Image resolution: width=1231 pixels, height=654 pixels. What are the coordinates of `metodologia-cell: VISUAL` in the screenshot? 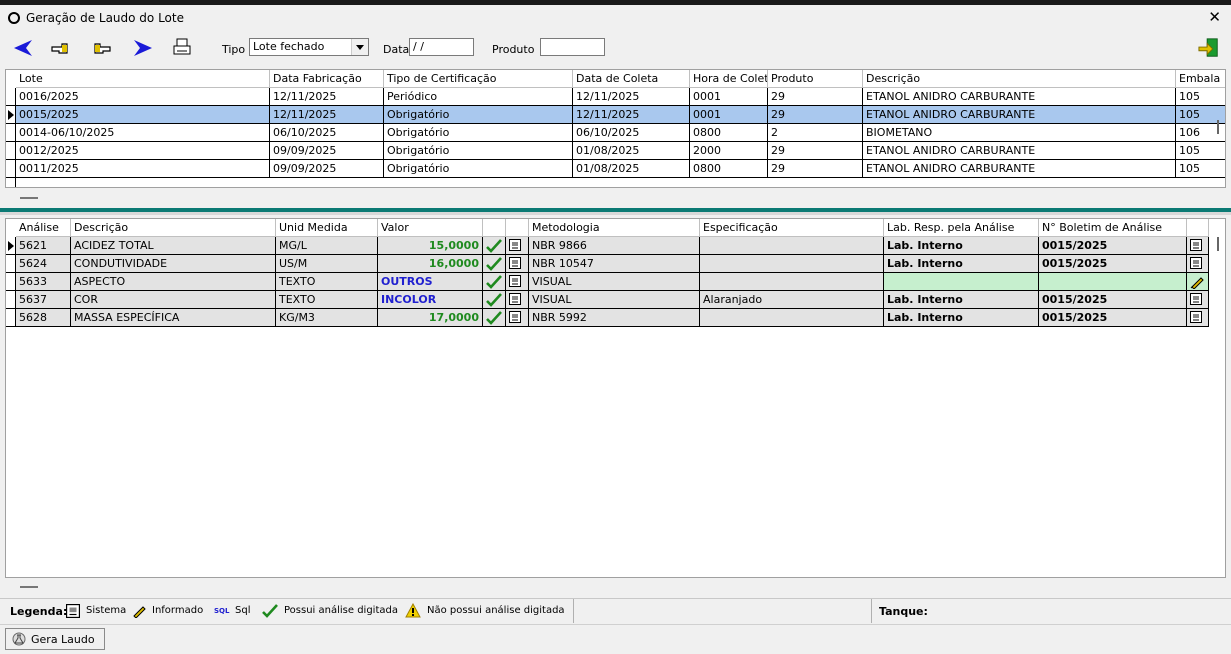 It's located at (614, 300).